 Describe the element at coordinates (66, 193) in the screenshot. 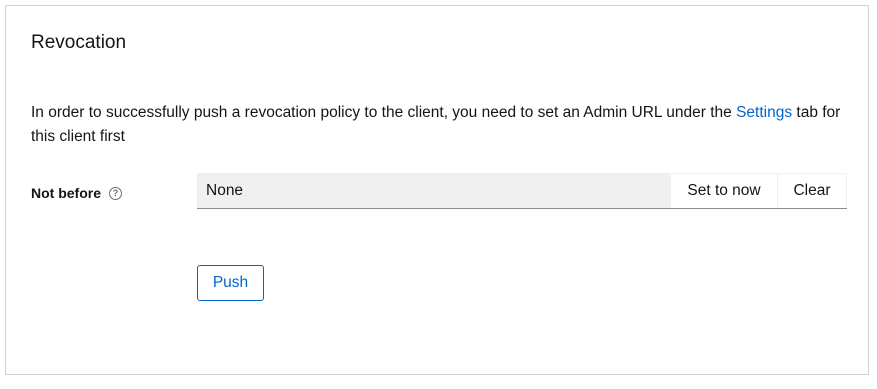

I see `not-before-label: Not before` at that location.